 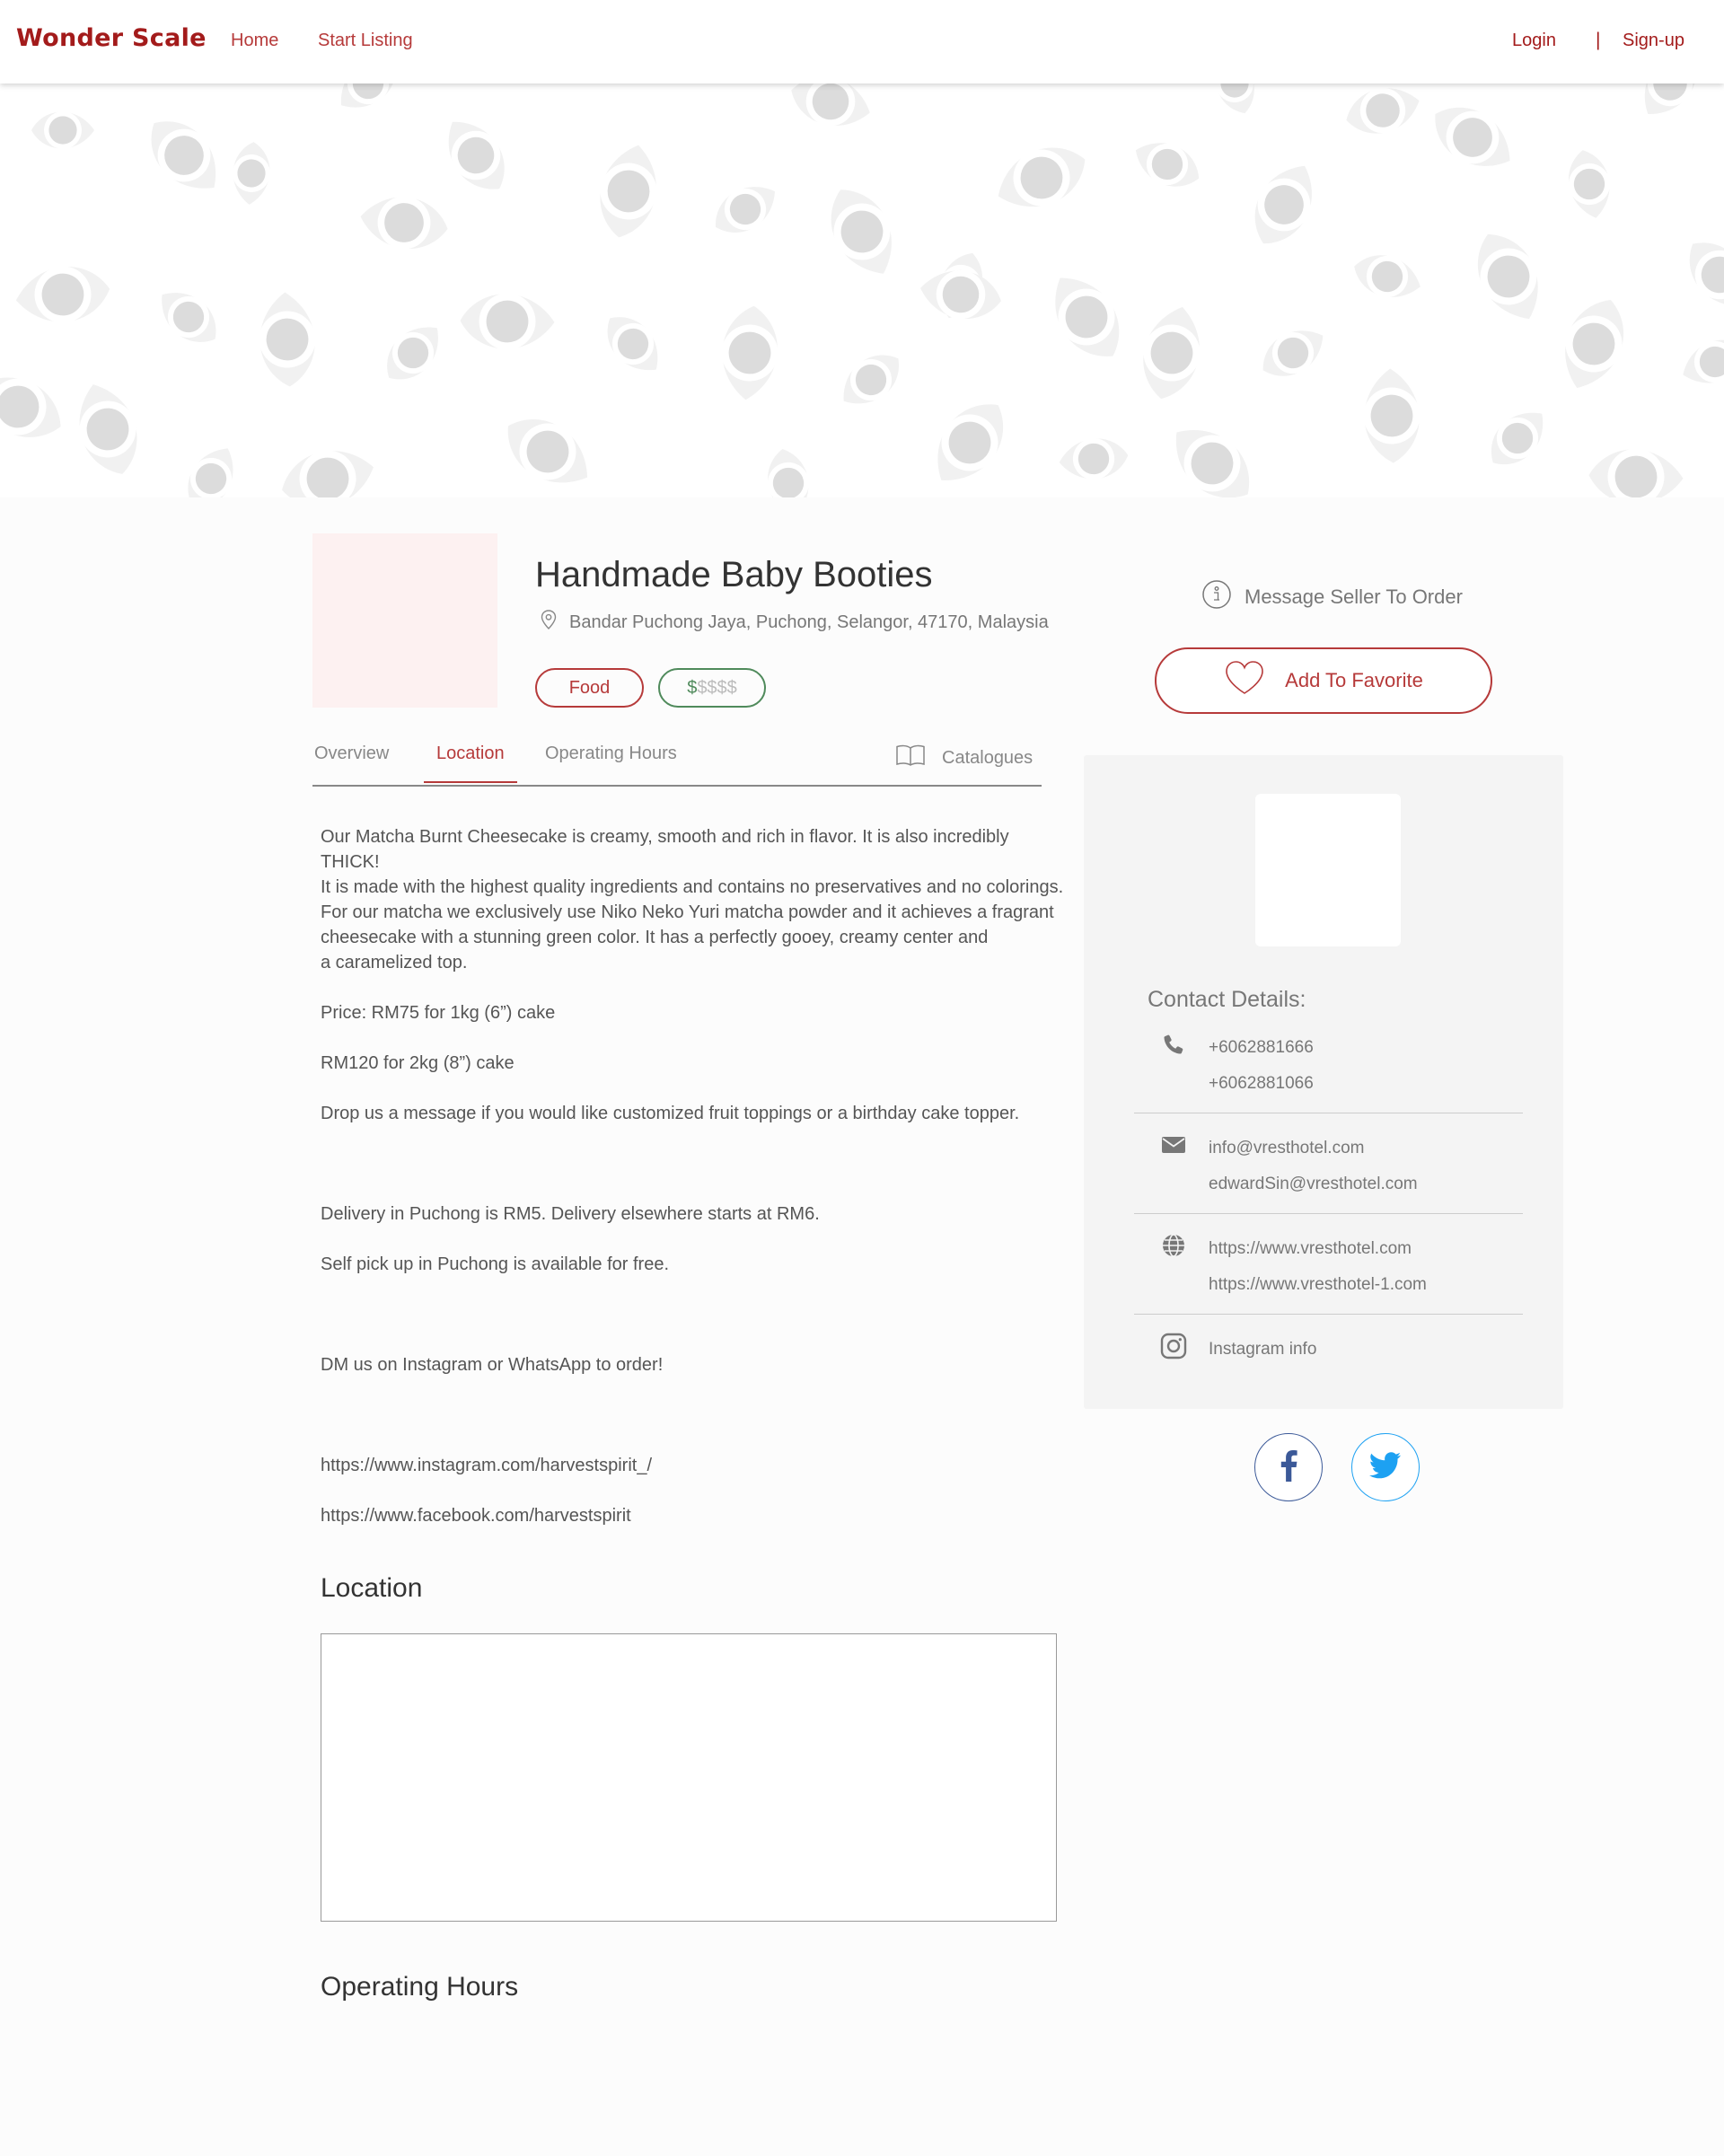 I want to click on envelope-icon, so click(x=1173, y=1145).